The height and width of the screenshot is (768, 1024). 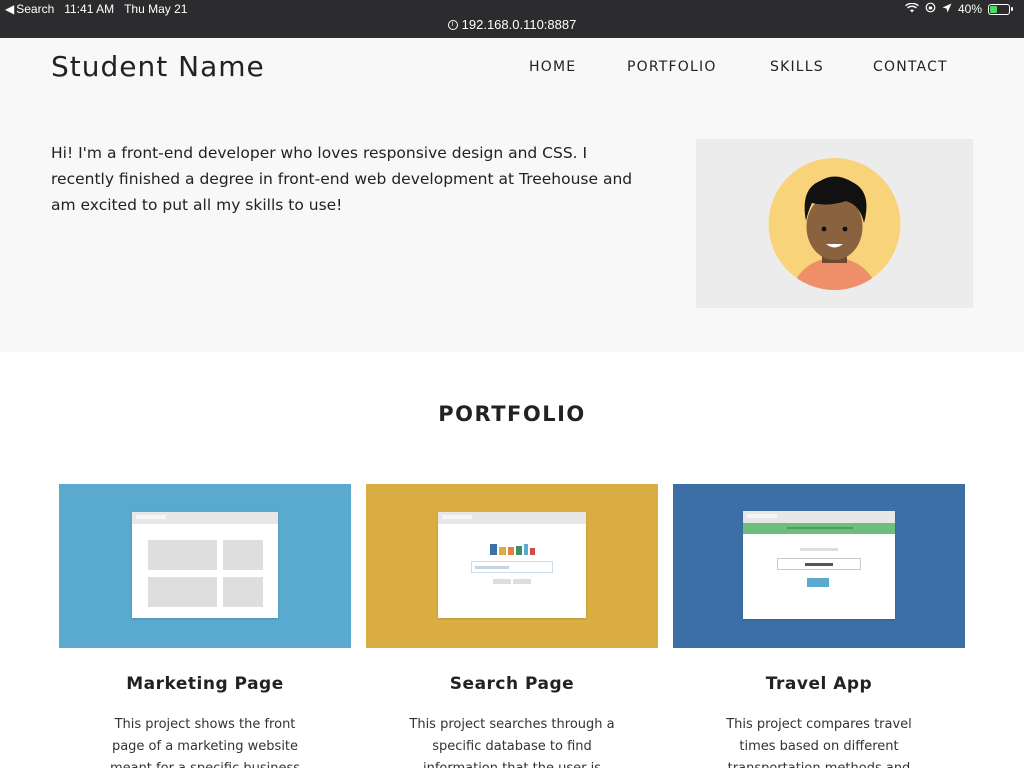 What do you see at coordinates (519, 24) in the screenshot?
I see `url-text: 192.168.0.110:8887` at bounding box center [519, 24].